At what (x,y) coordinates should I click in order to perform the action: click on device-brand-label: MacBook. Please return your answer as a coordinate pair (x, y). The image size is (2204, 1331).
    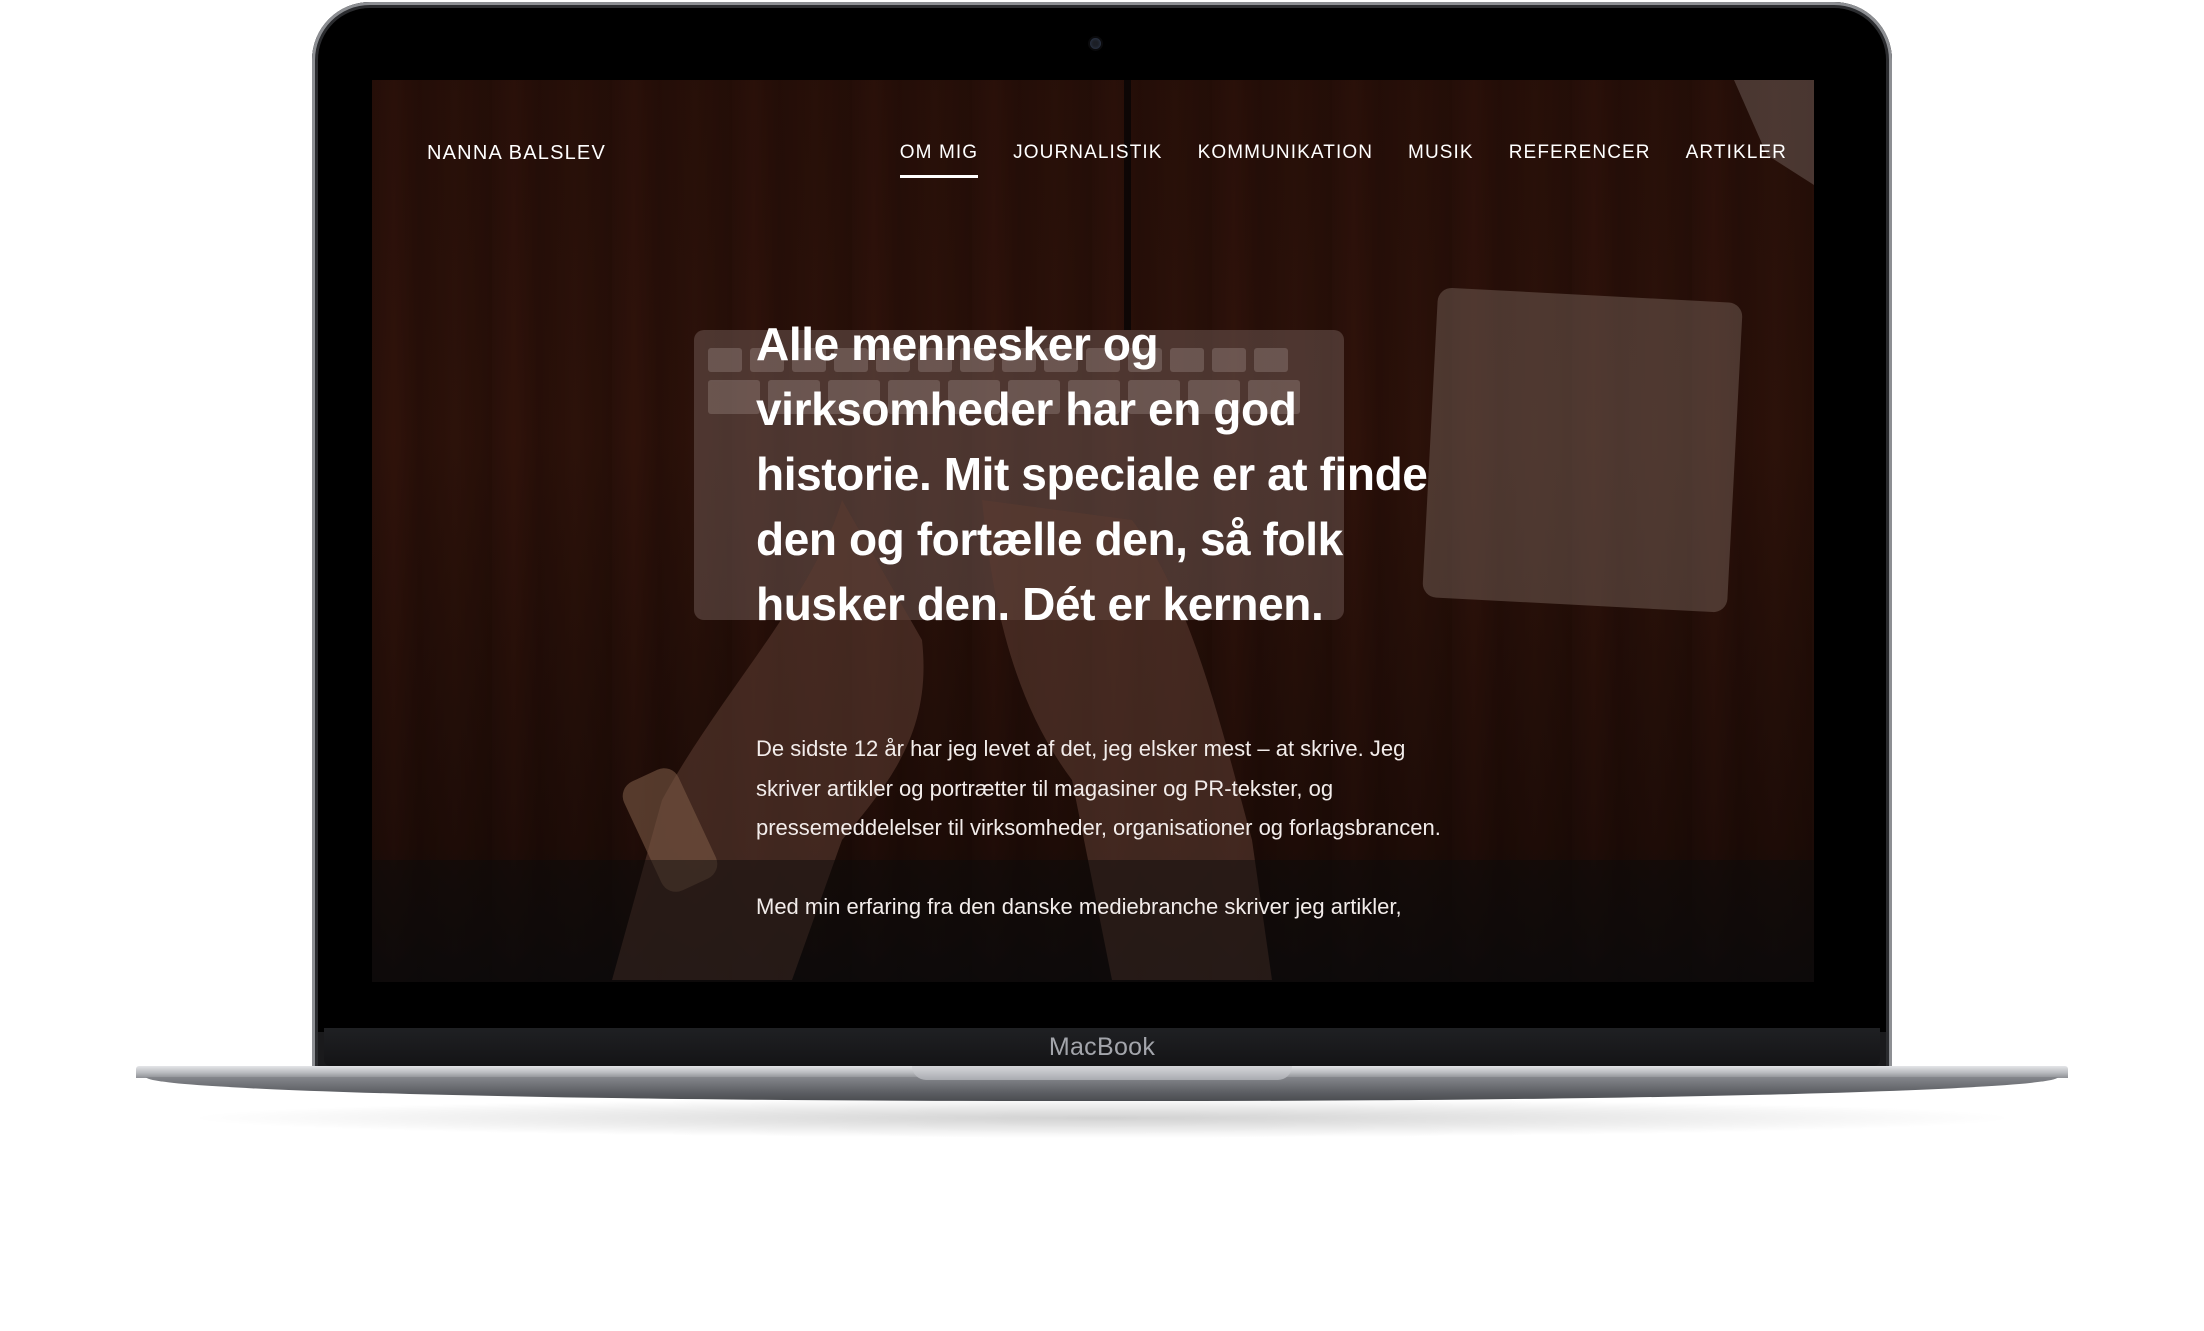
    Looking at the image, I should click on (1102, 1047).